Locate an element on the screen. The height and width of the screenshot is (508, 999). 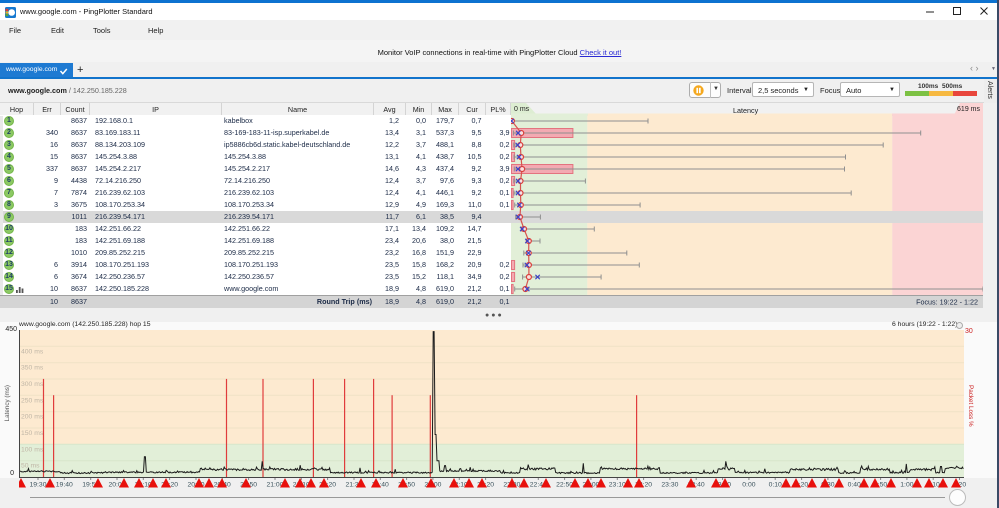
svg-text: 1:00 is located at coordinates (906, 485).